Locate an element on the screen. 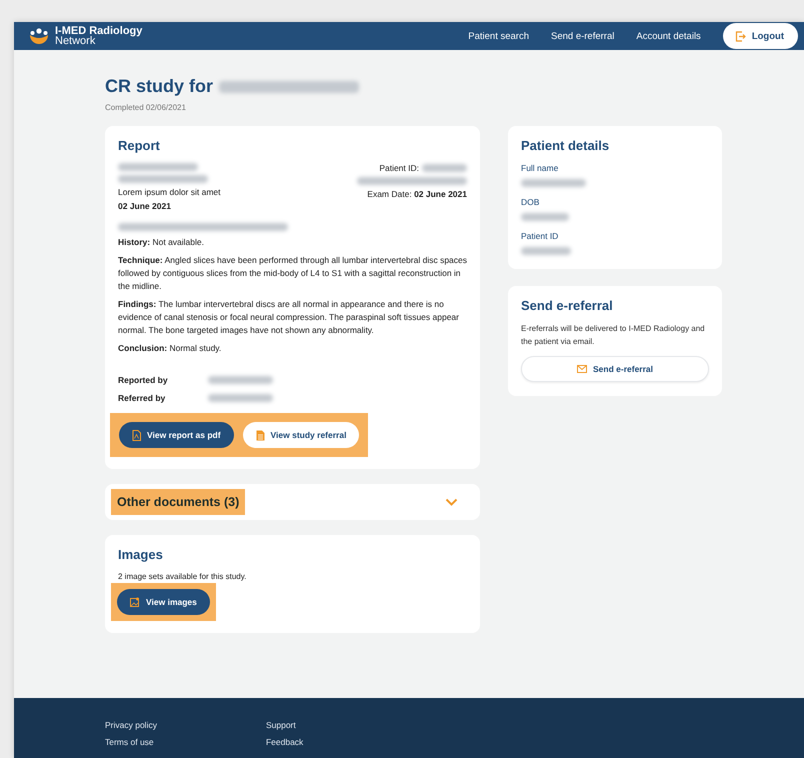 The height and width of the screenshot is (758, 804). nav-link: Account details is located at coordinates (668, 36).